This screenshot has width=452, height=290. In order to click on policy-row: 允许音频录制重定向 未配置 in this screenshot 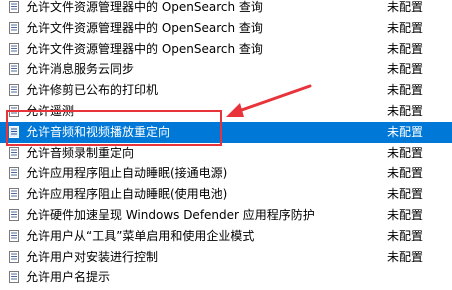, I will do `click(226, 153)`.